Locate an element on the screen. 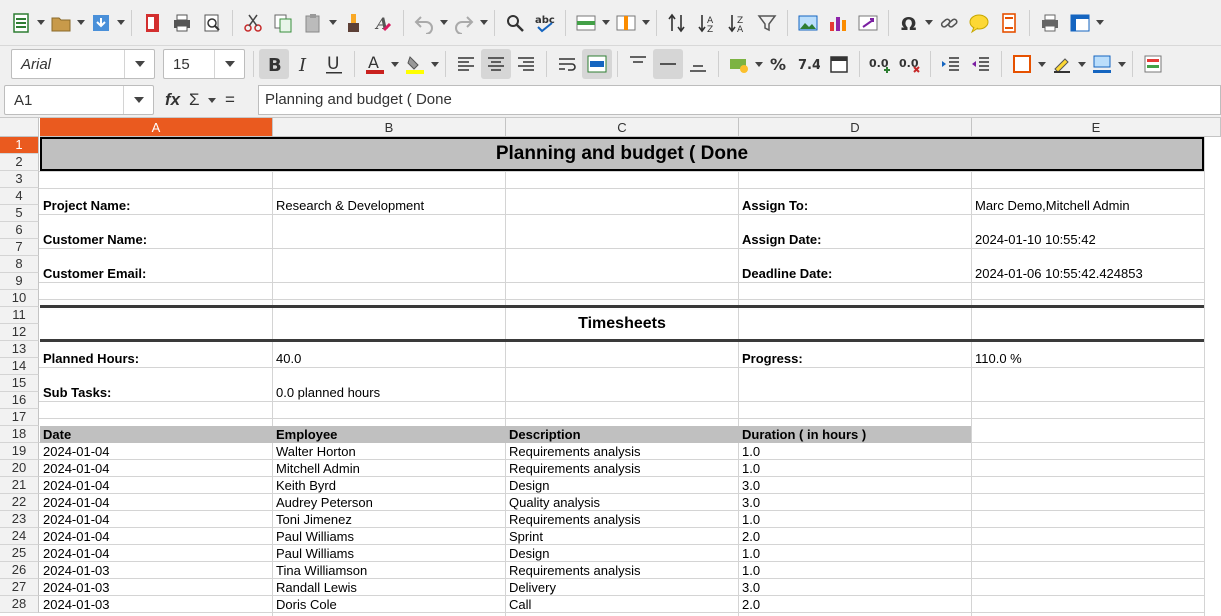 The image size is (1221, 616). align-top-icon is located at coordinates (638, 64).